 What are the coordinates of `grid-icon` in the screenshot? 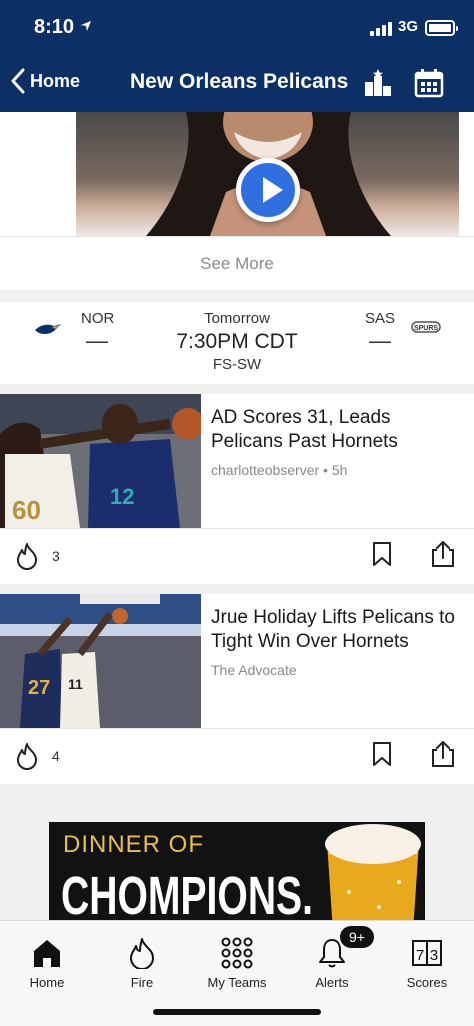 It's located at (237, 953).